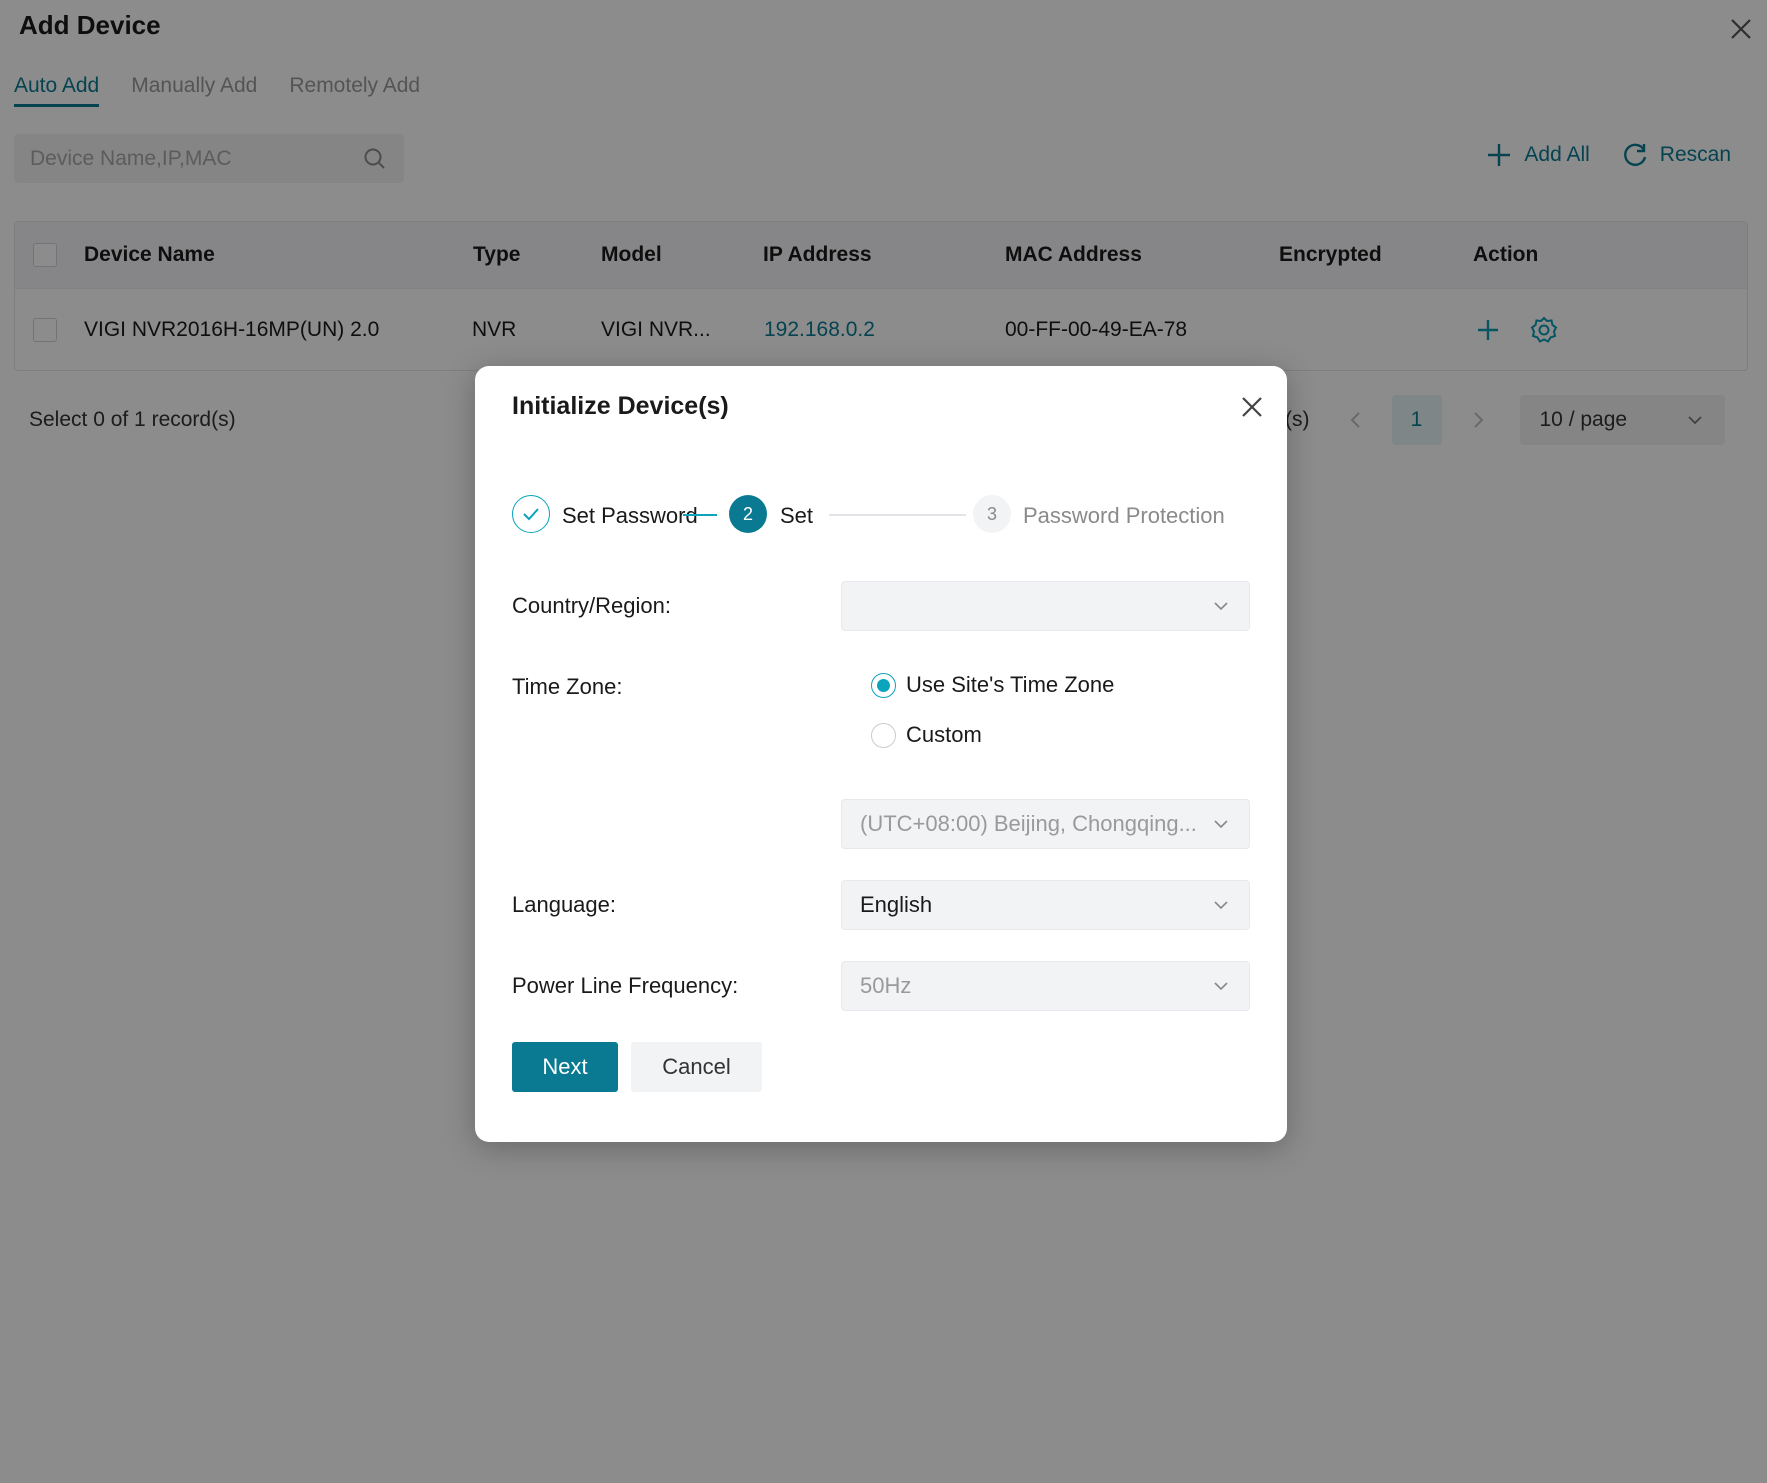 This screenshot has width=1767, height=1483. What do you see at coordinates (944, 734) in the screenshot?
I see `radio-label: Custom` at bounding box center [944, 734].